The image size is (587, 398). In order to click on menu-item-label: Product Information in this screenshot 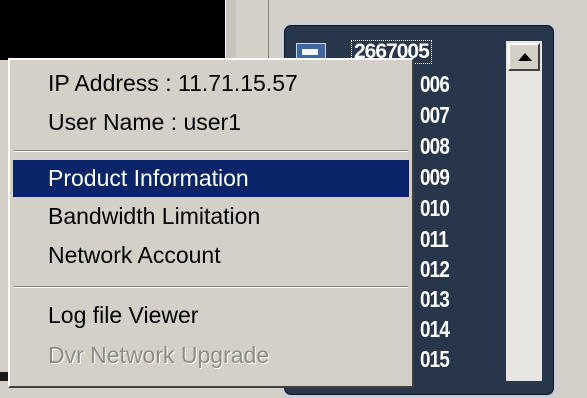, I will do `click(148, 178)`.